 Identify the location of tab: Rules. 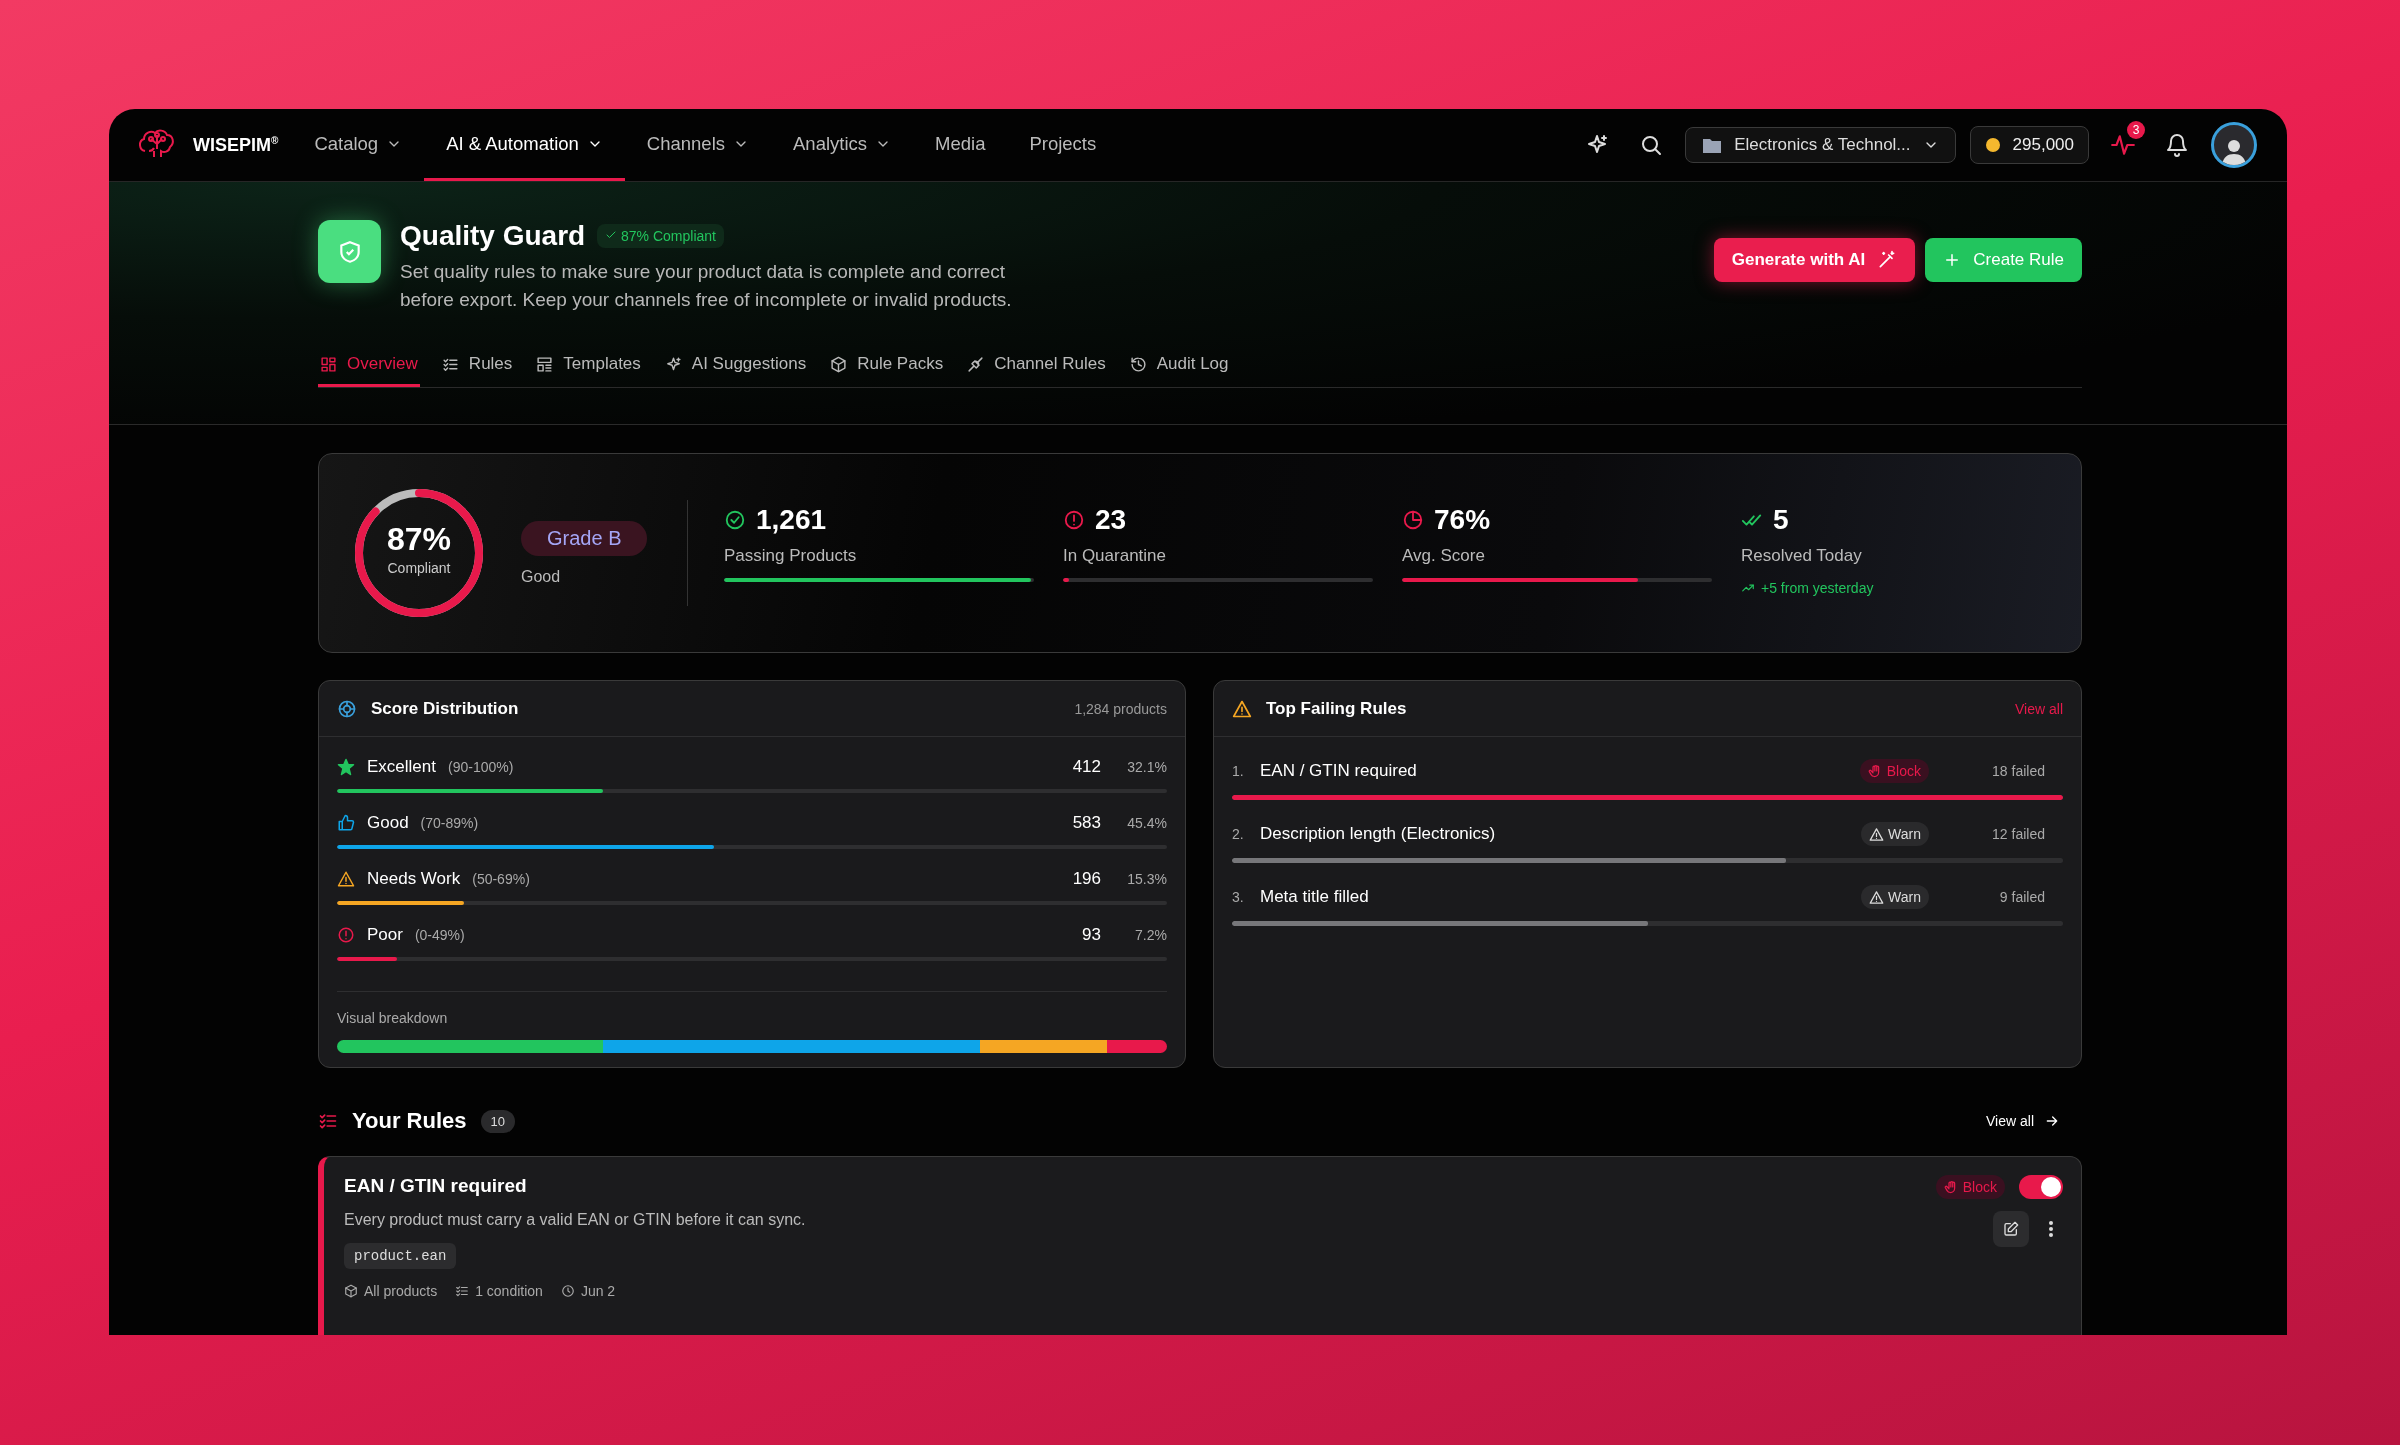
(477, 370).